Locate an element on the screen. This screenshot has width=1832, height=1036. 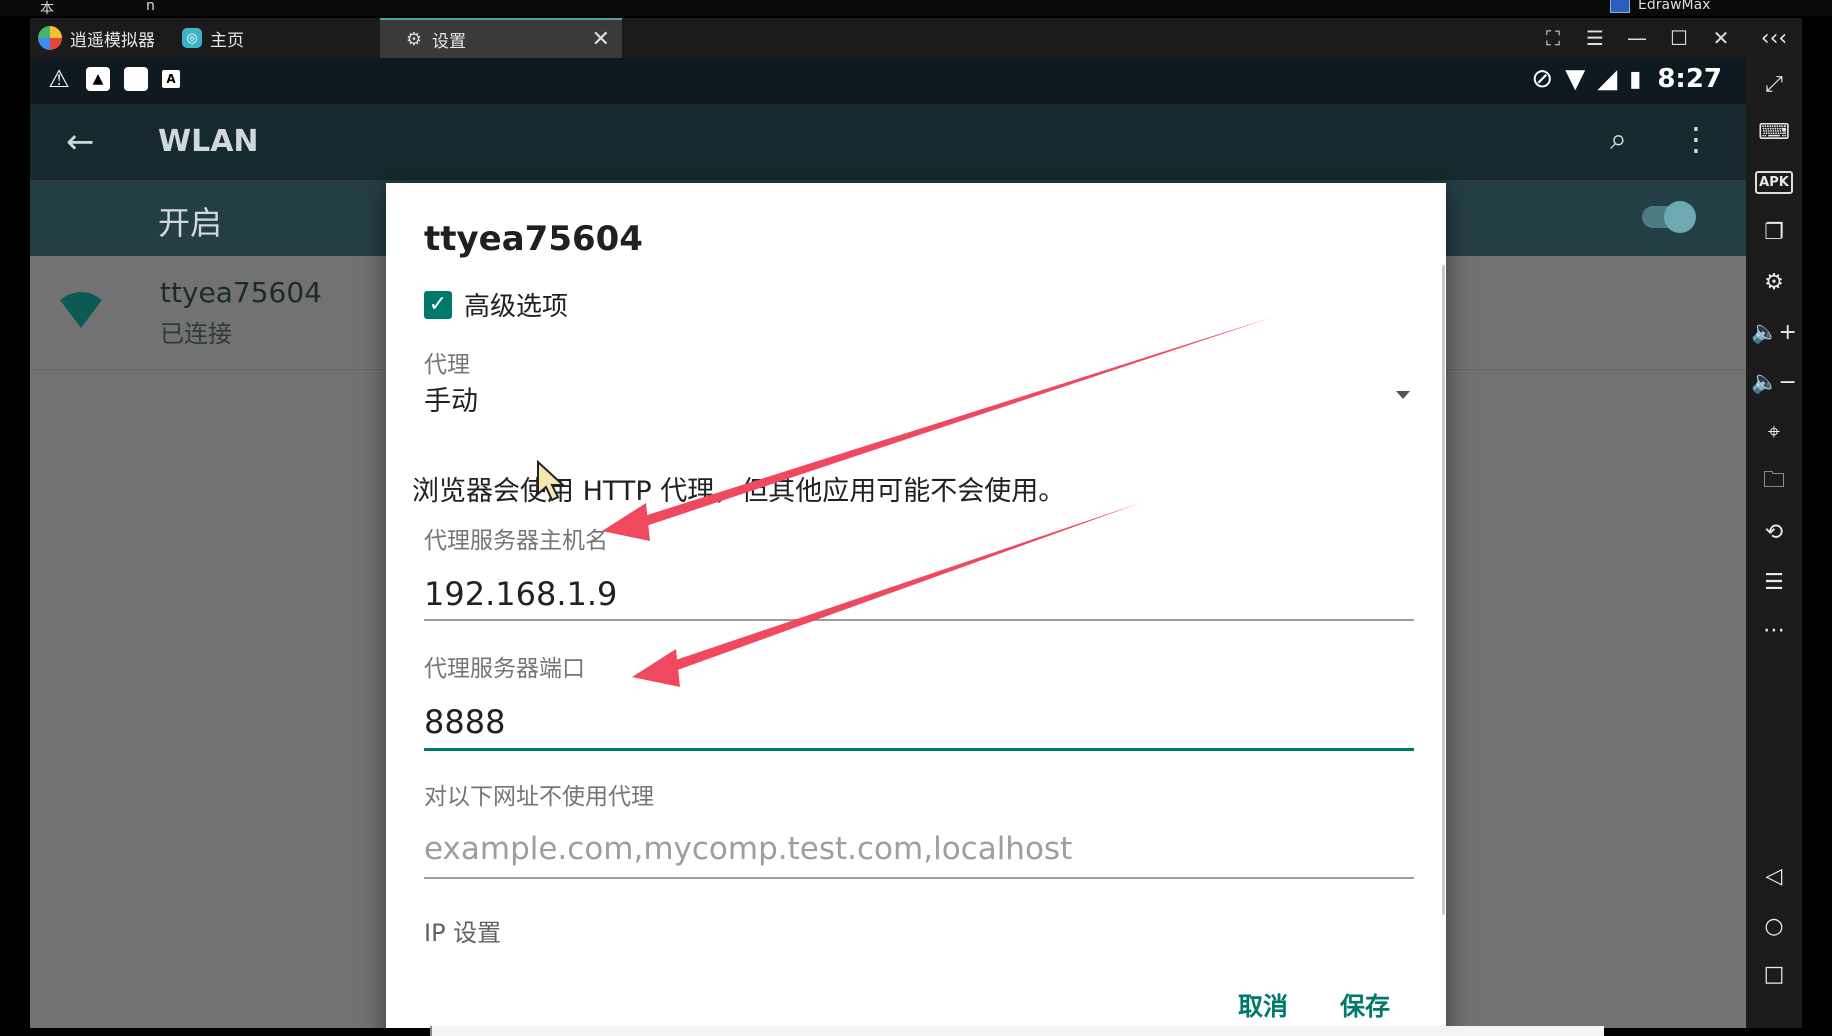
home-nav-icon: ○ is located at coordinates (1774, 926).